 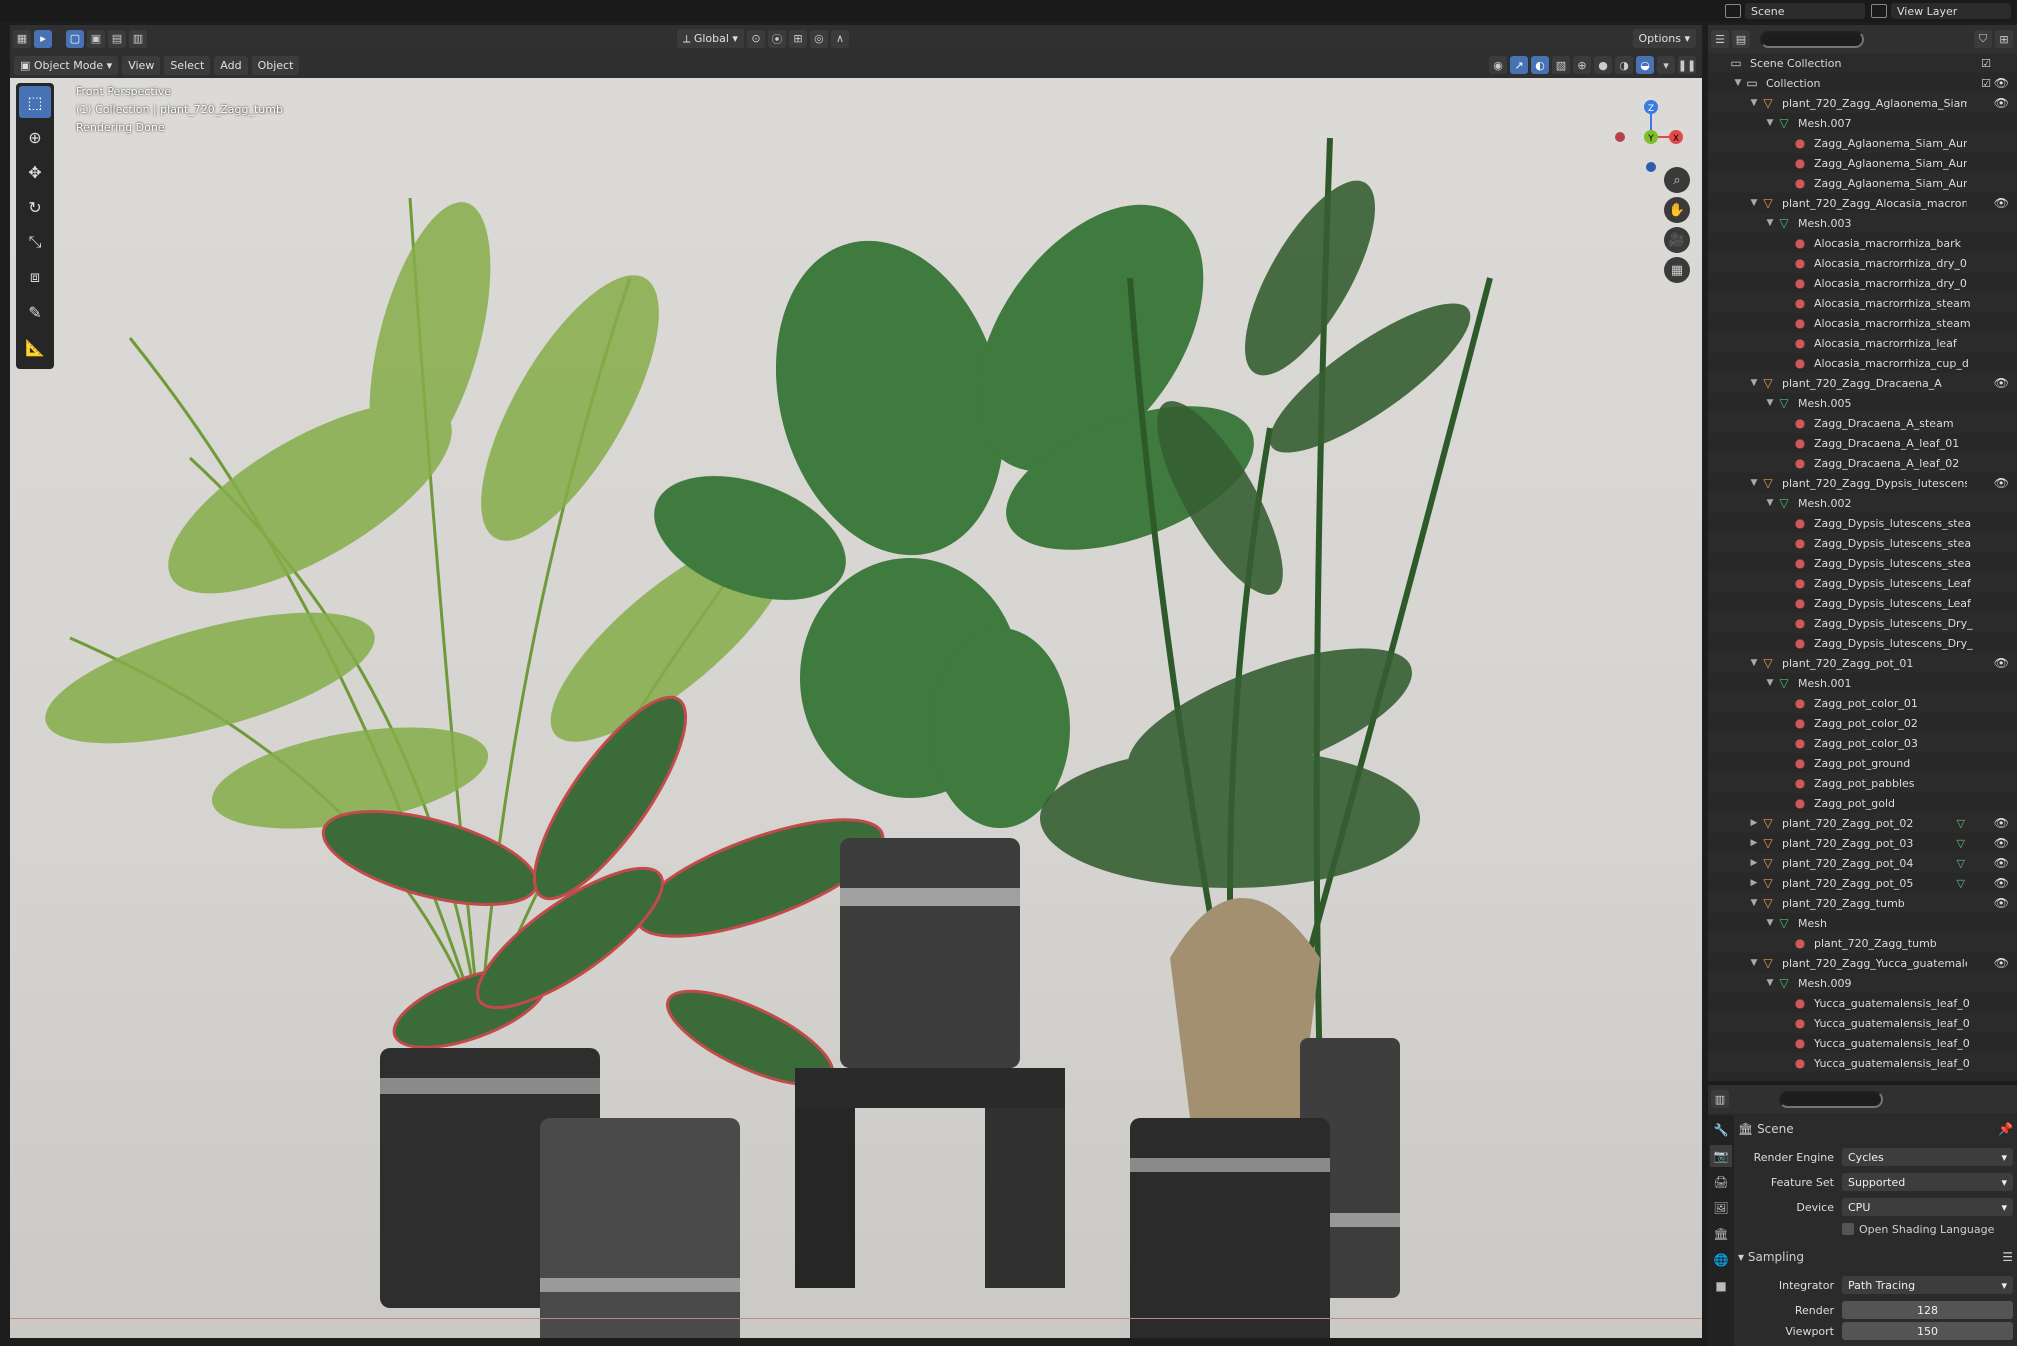 What do you see at coordinates (35, 172) in the screenshot?
I see `move-icon: ✥` at bounding box center [35, 172].